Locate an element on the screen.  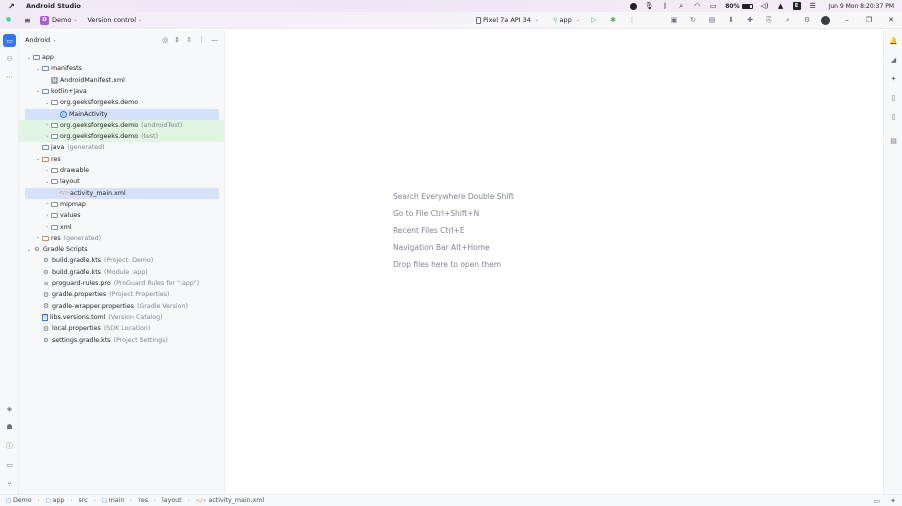
project-selector: Demo is located at coordinates (61, 20).